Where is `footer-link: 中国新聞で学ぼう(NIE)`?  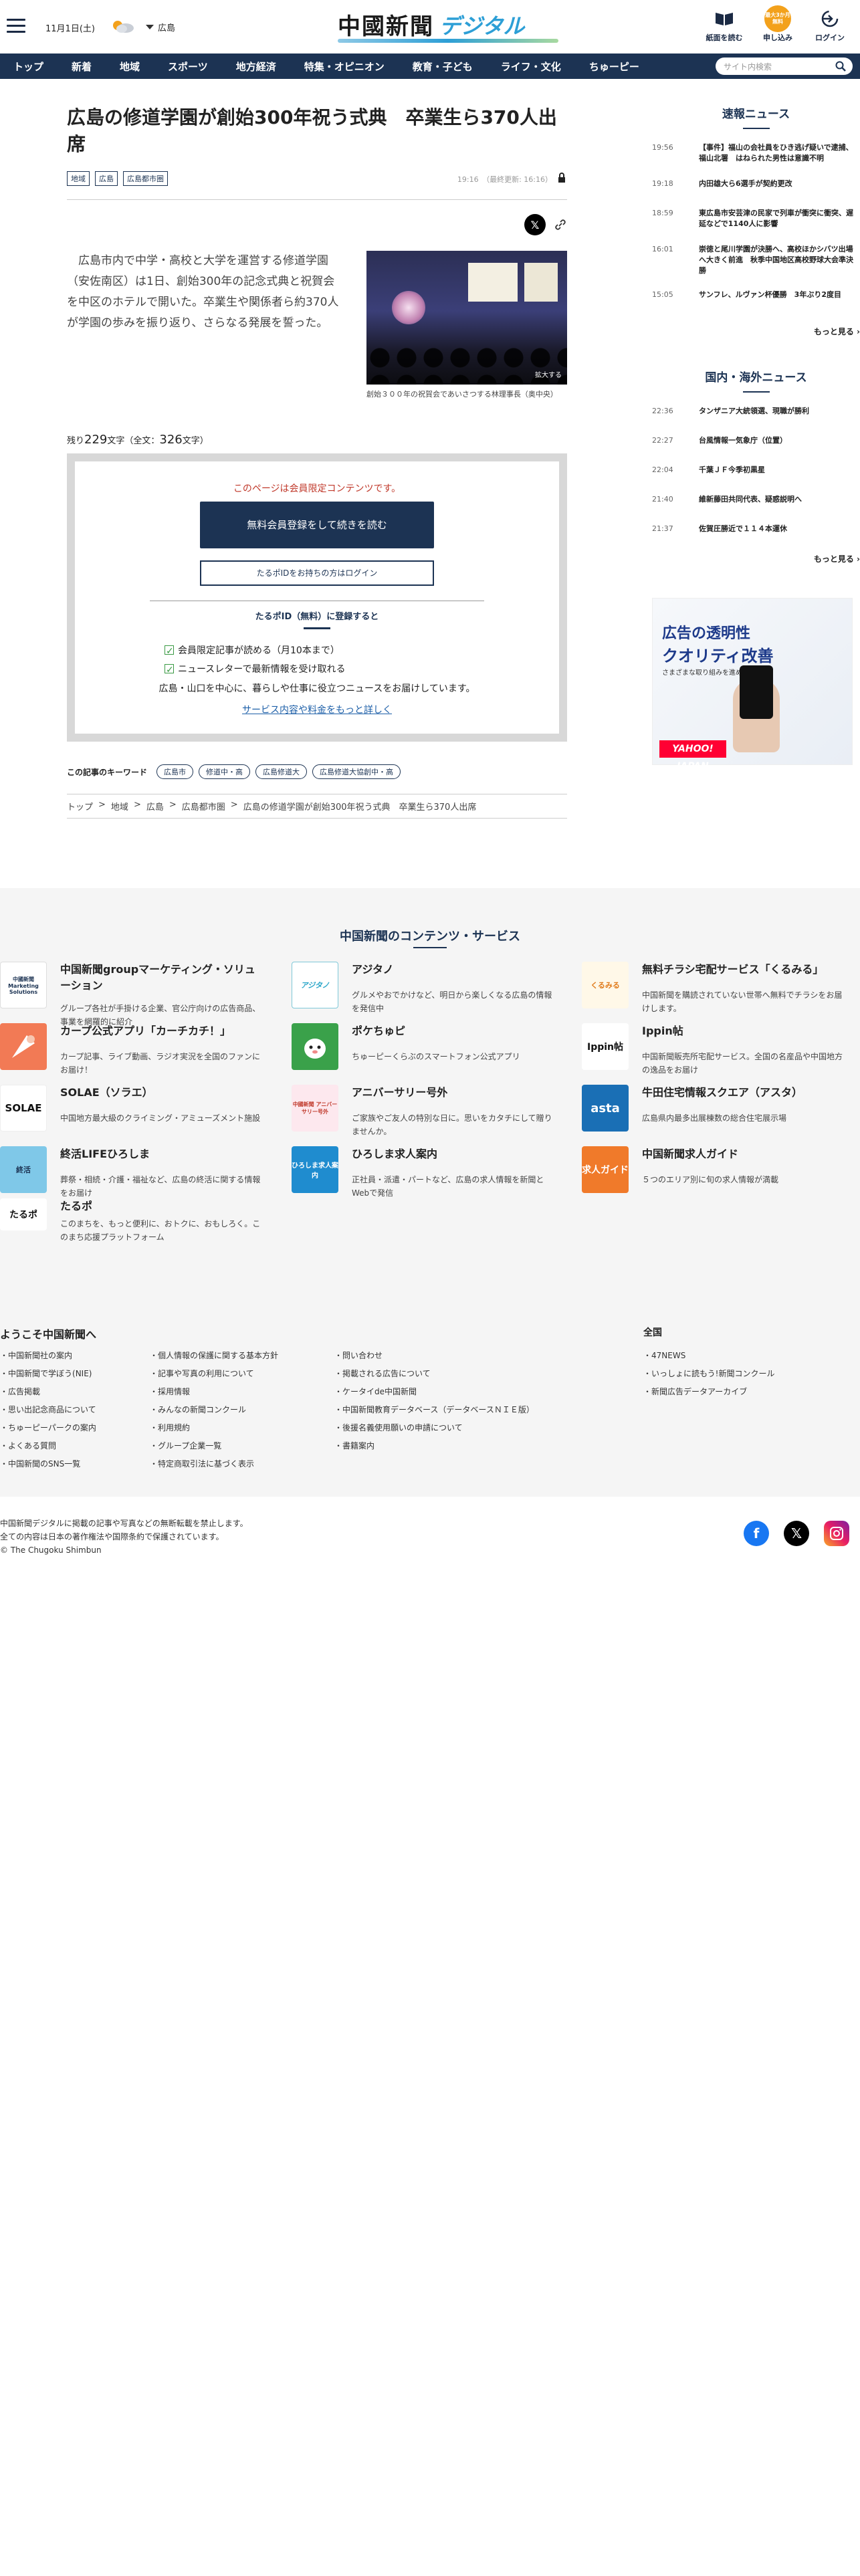
footer-link: 中国新聞で学ぼう(NIE) is located at coordinates (48, 1374).